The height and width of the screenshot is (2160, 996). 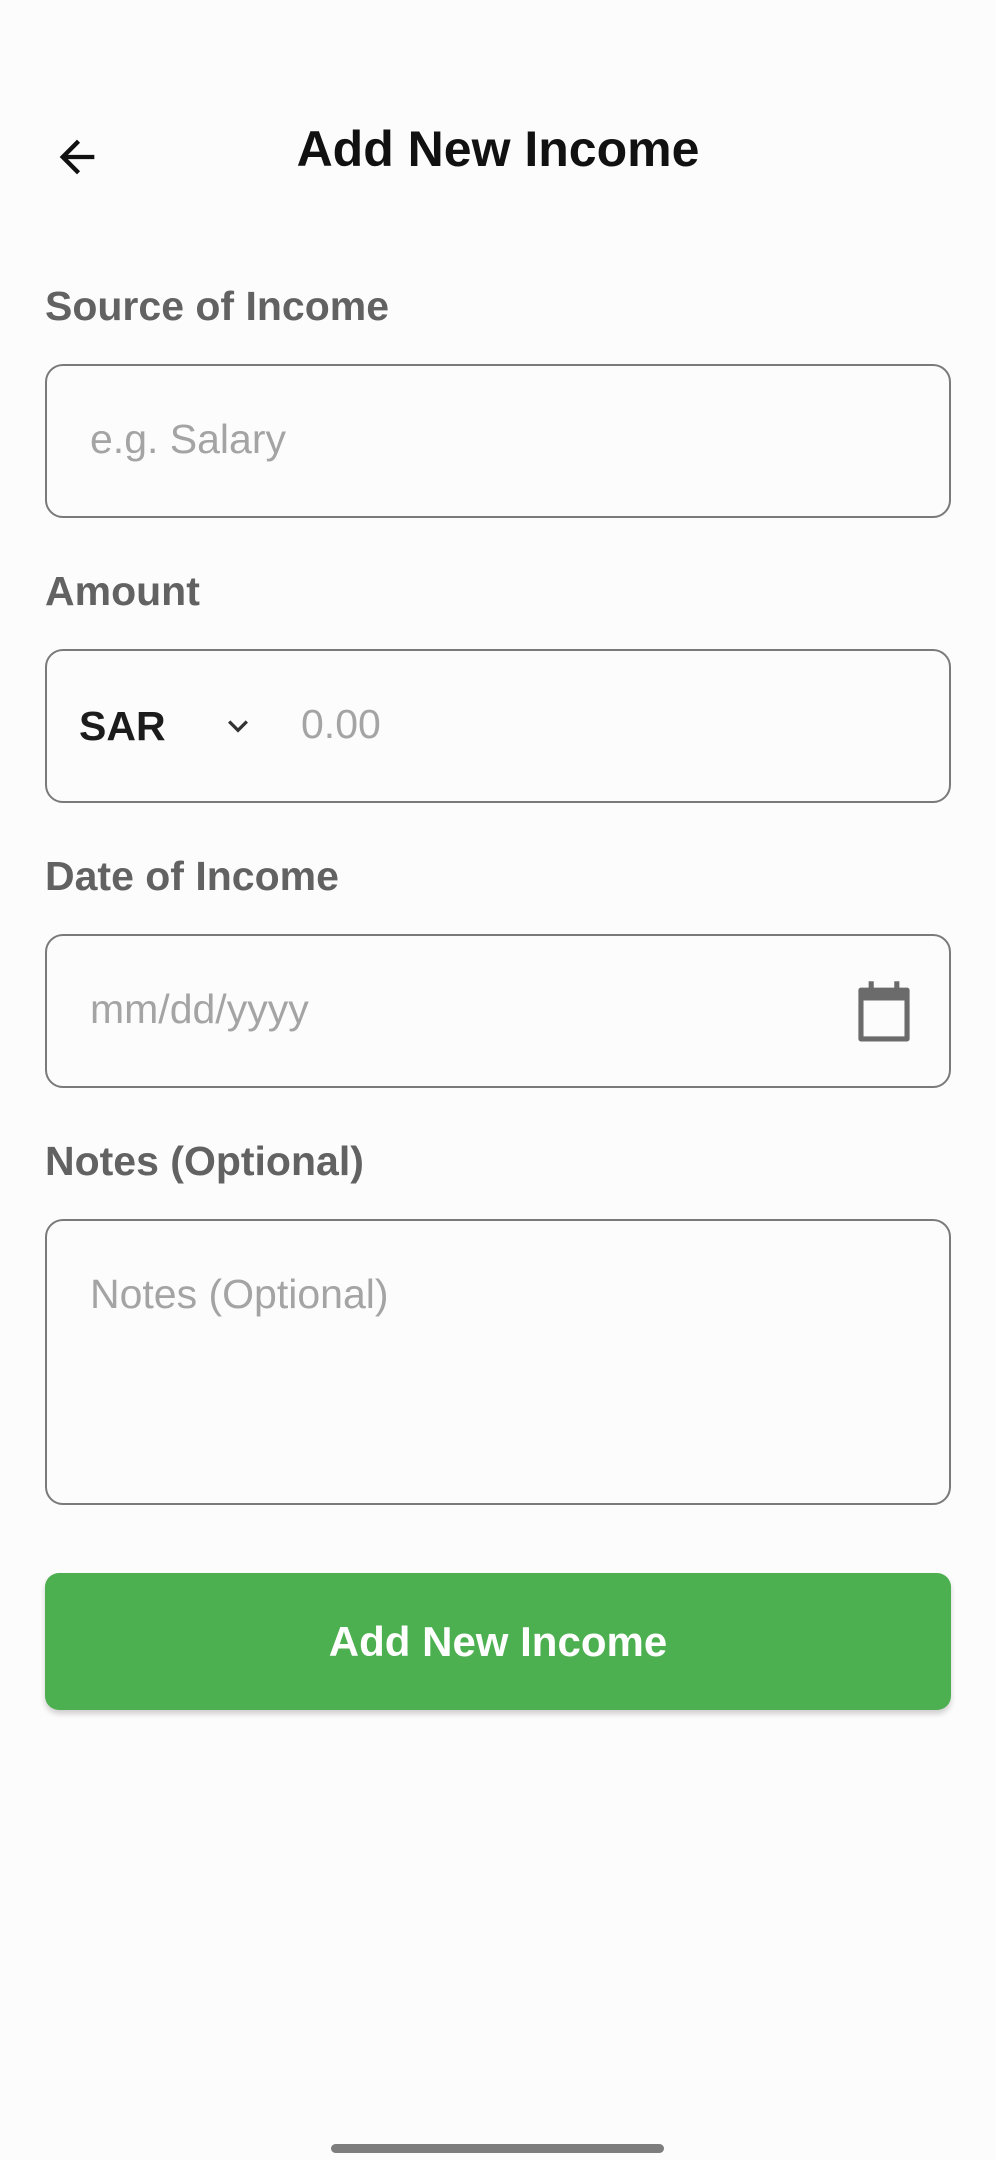 What do you see at coordinates (884, 1012) in the screenshot?
I see `calendar-icon` at bounding box center [884, 1012].